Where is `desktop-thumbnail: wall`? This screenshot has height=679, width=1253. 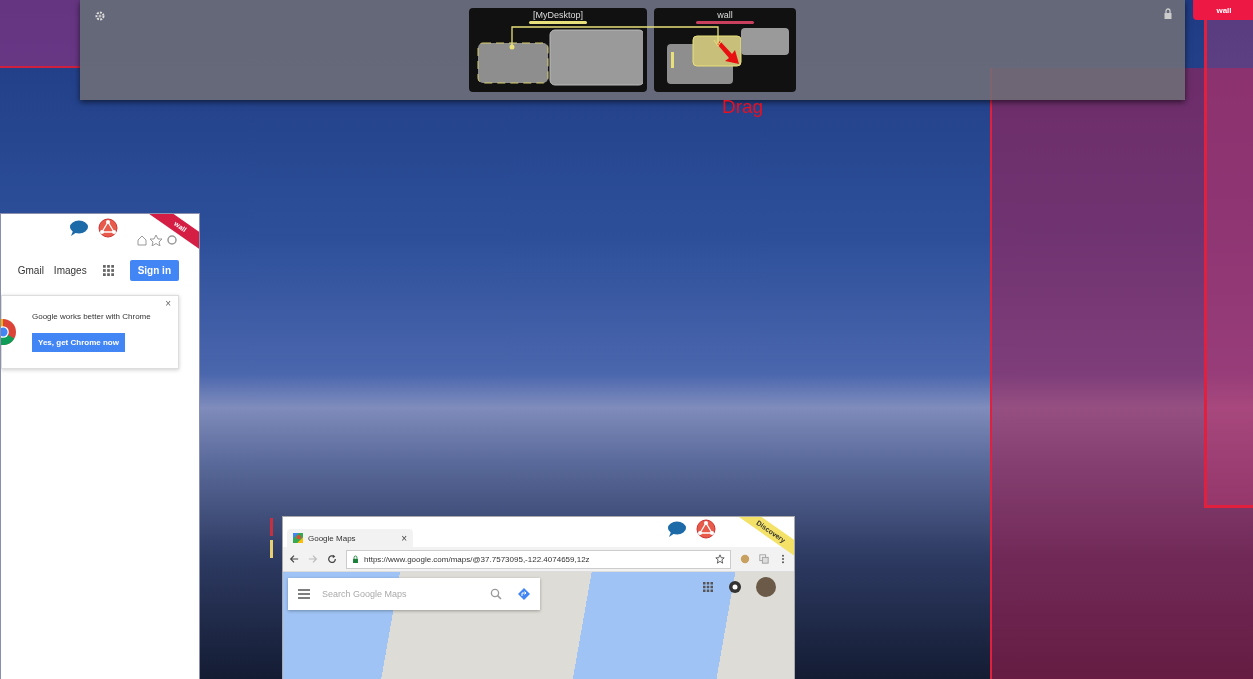 desktop-thumbnail: wall is located at coordinates (725, 50).